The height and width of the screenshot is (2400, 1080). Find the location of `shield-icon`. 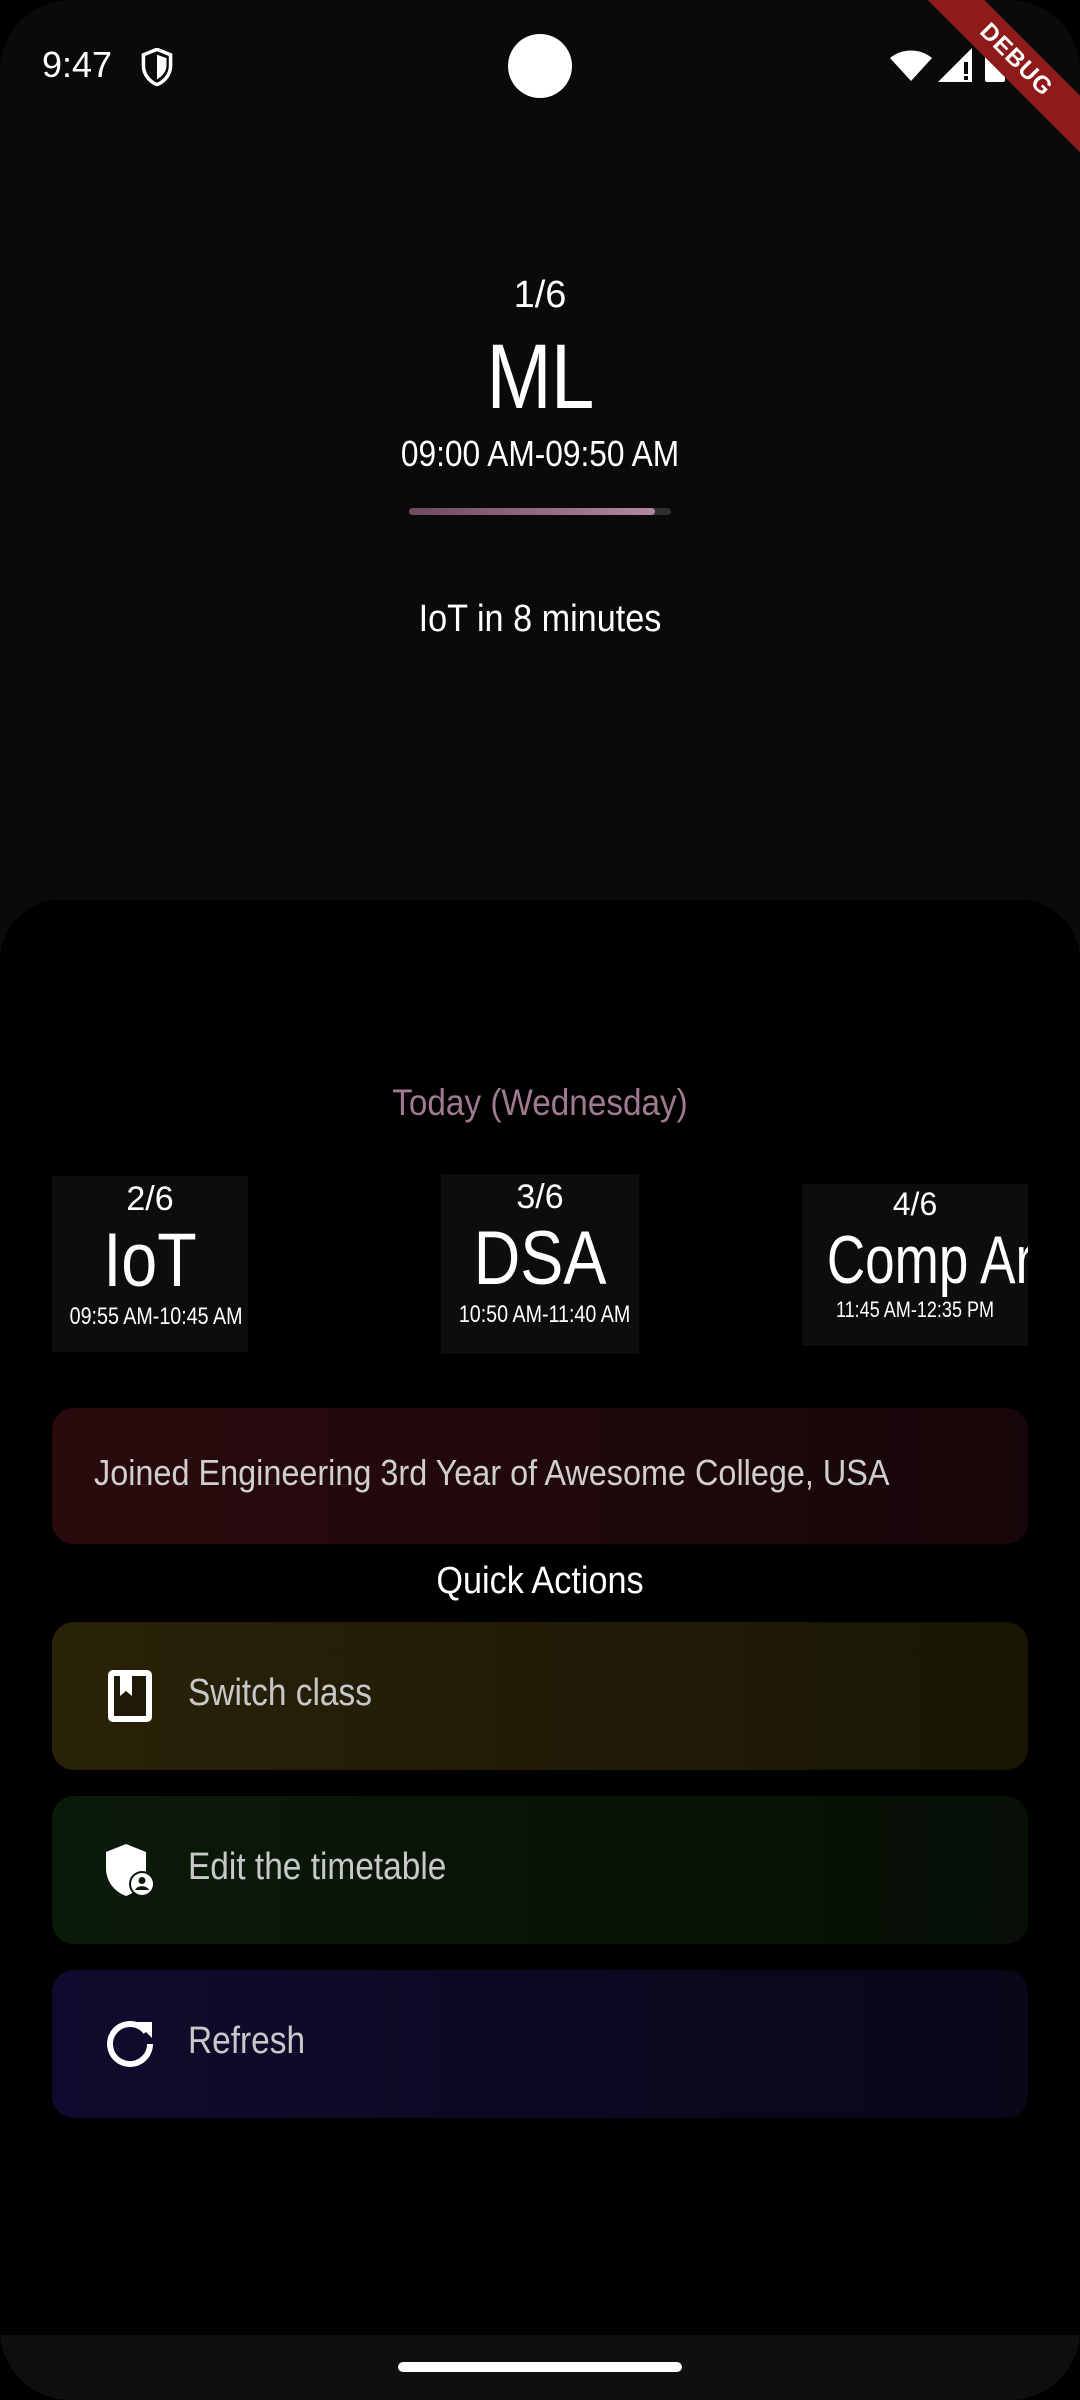

shield-icon is located at coordinates (157, 67).